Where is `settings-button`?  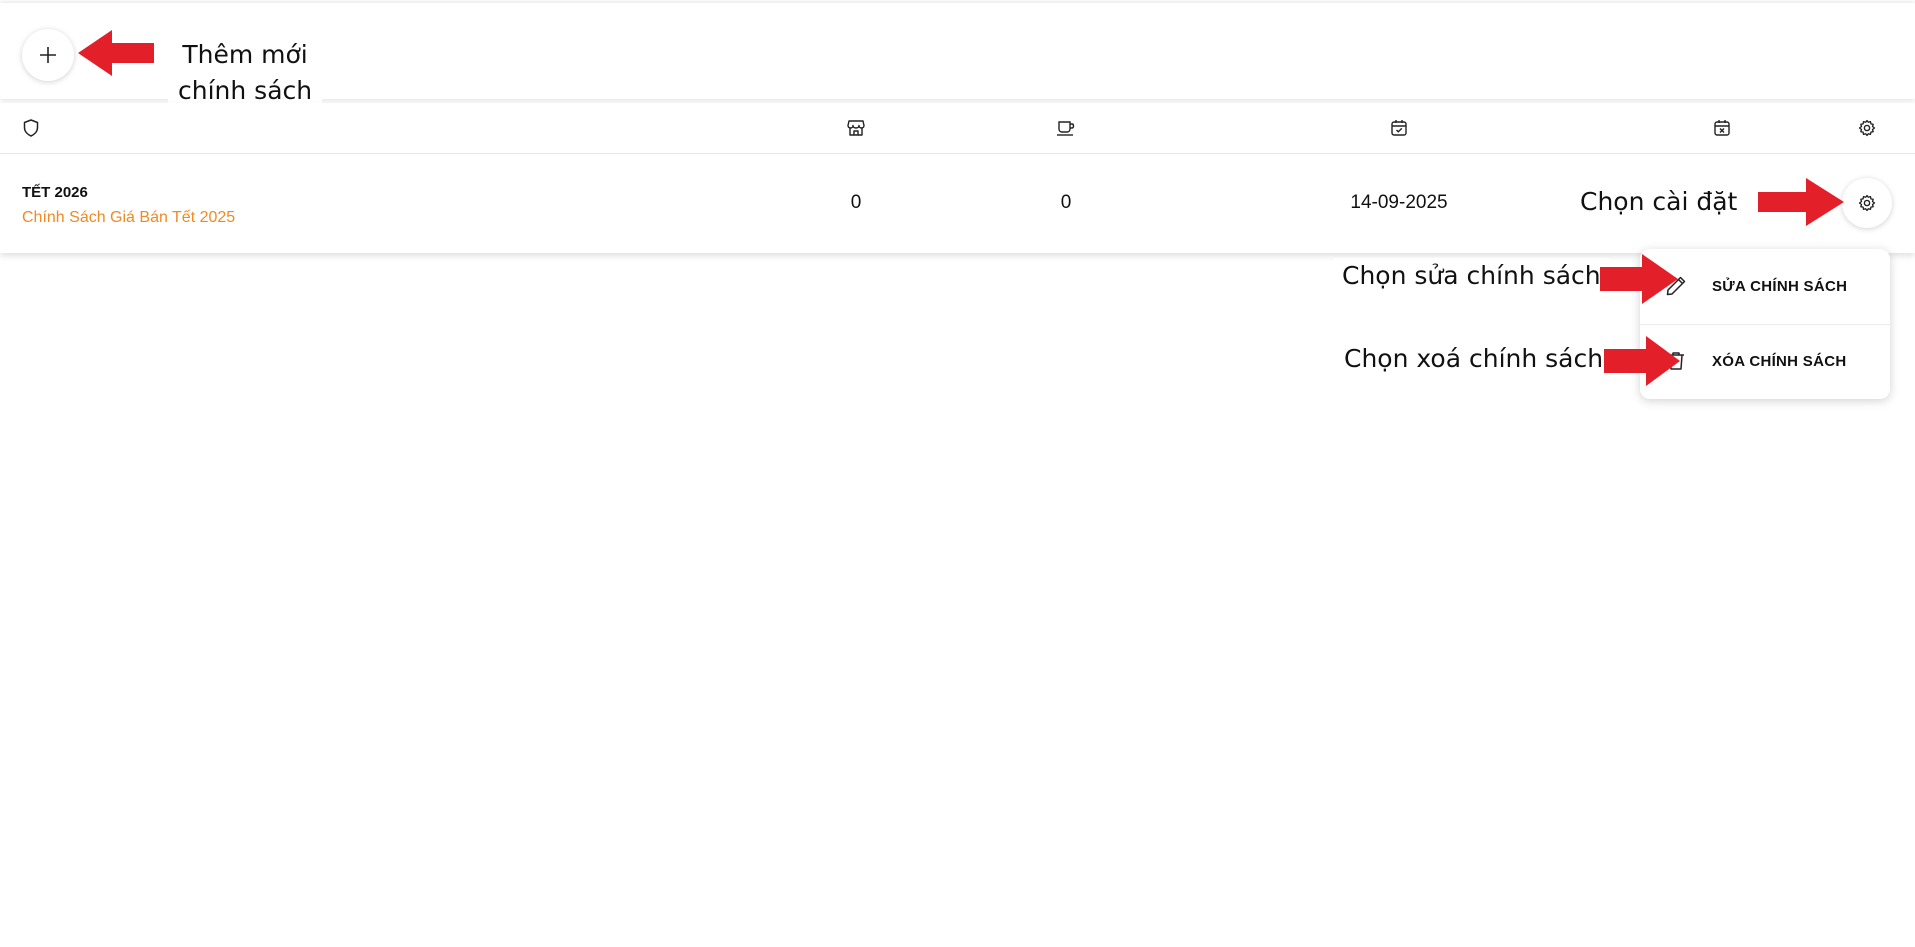 settings-button is located at coordinates (1867, 203).